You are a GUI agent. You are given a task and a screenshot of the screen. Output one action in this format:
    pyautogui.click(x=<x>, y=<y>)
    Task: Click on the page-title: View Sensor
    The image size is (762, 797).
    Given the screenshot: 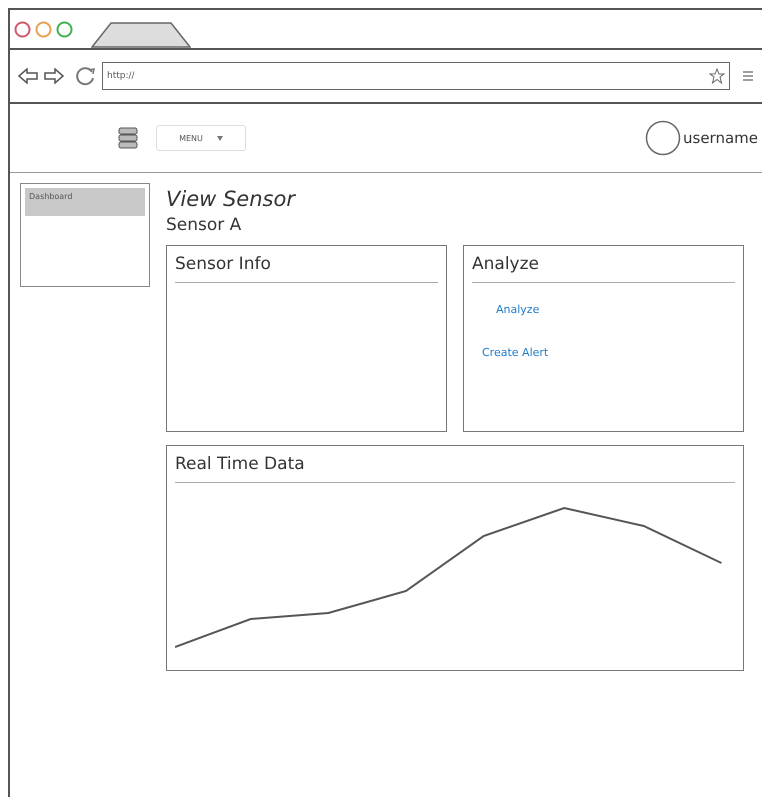 What is the action you would take?
    pyautogui.click(x=231, y=199)
    